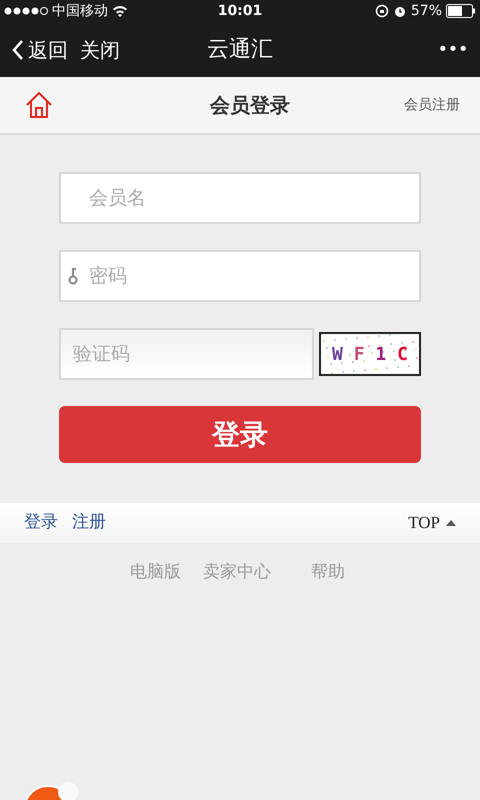 The image size is (480, 800). I want to click on footer-link: 登录, so click(41, 523).